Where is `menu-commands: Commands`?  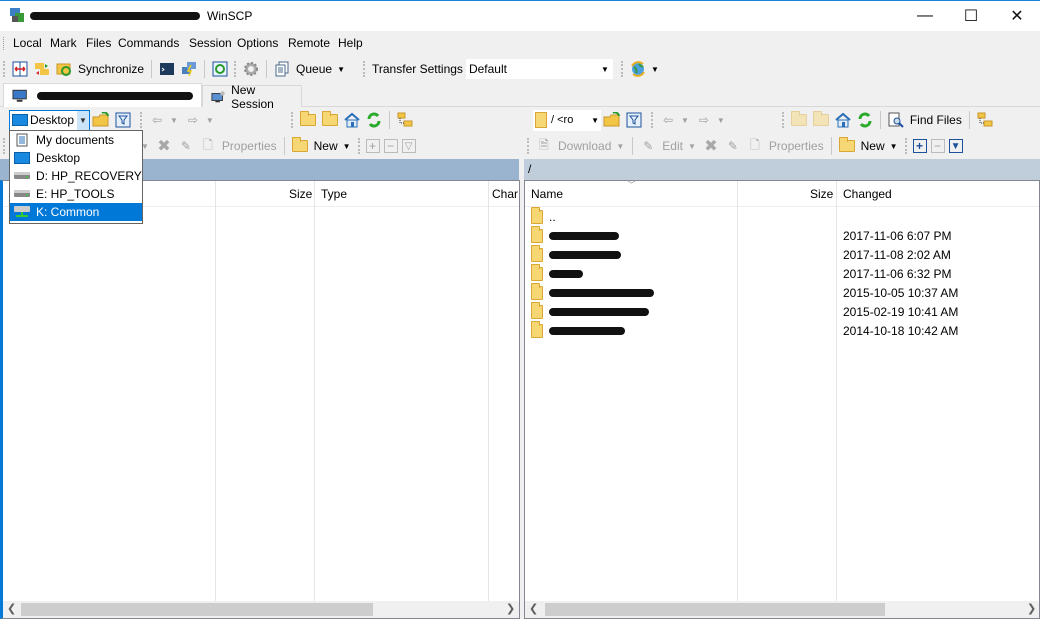
menu-commands: Commands is located at coordinates (148, 43).